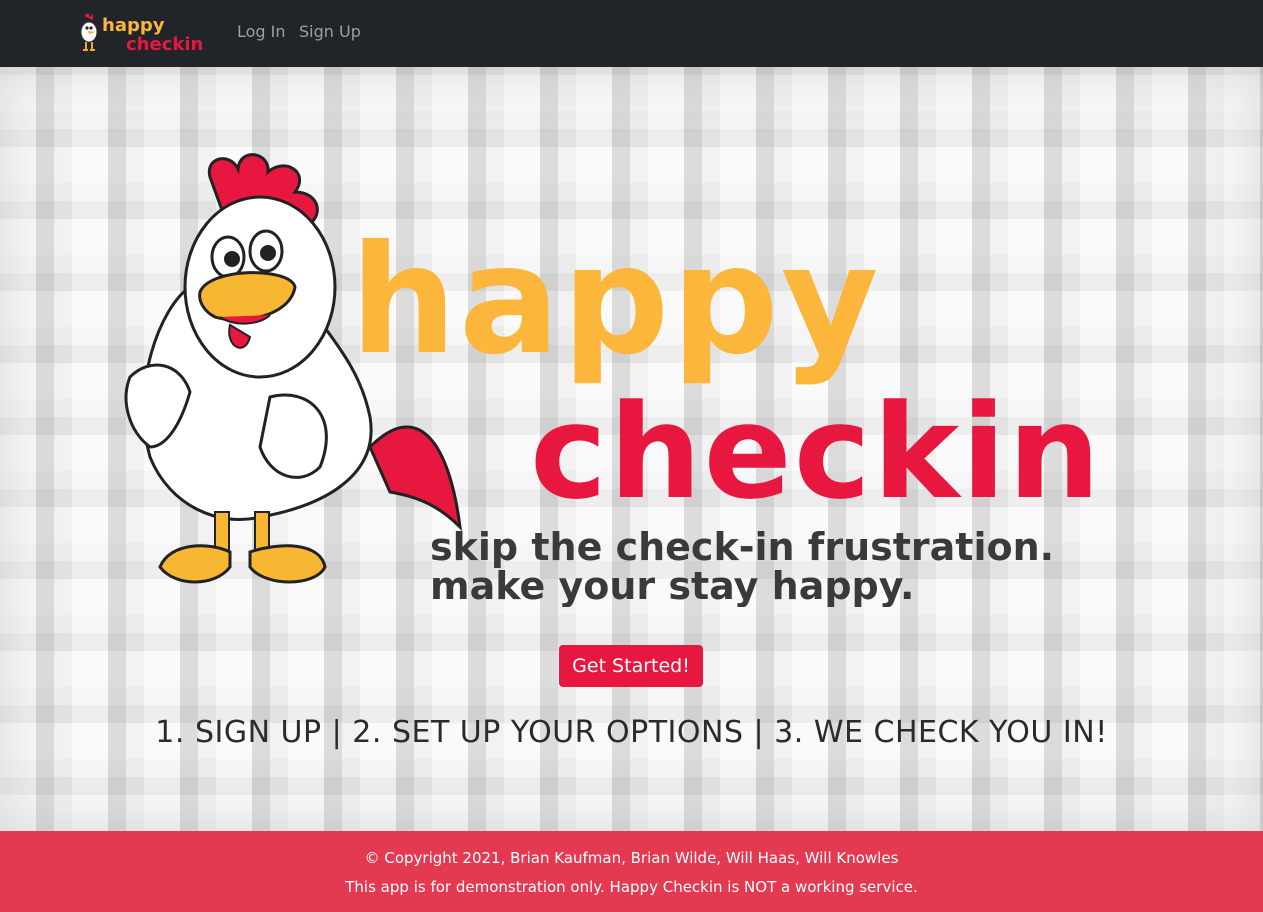 The width and height of the screenshot is (1263, 912). I want to click on brand-logo: happy checkin, so click(145, 33).